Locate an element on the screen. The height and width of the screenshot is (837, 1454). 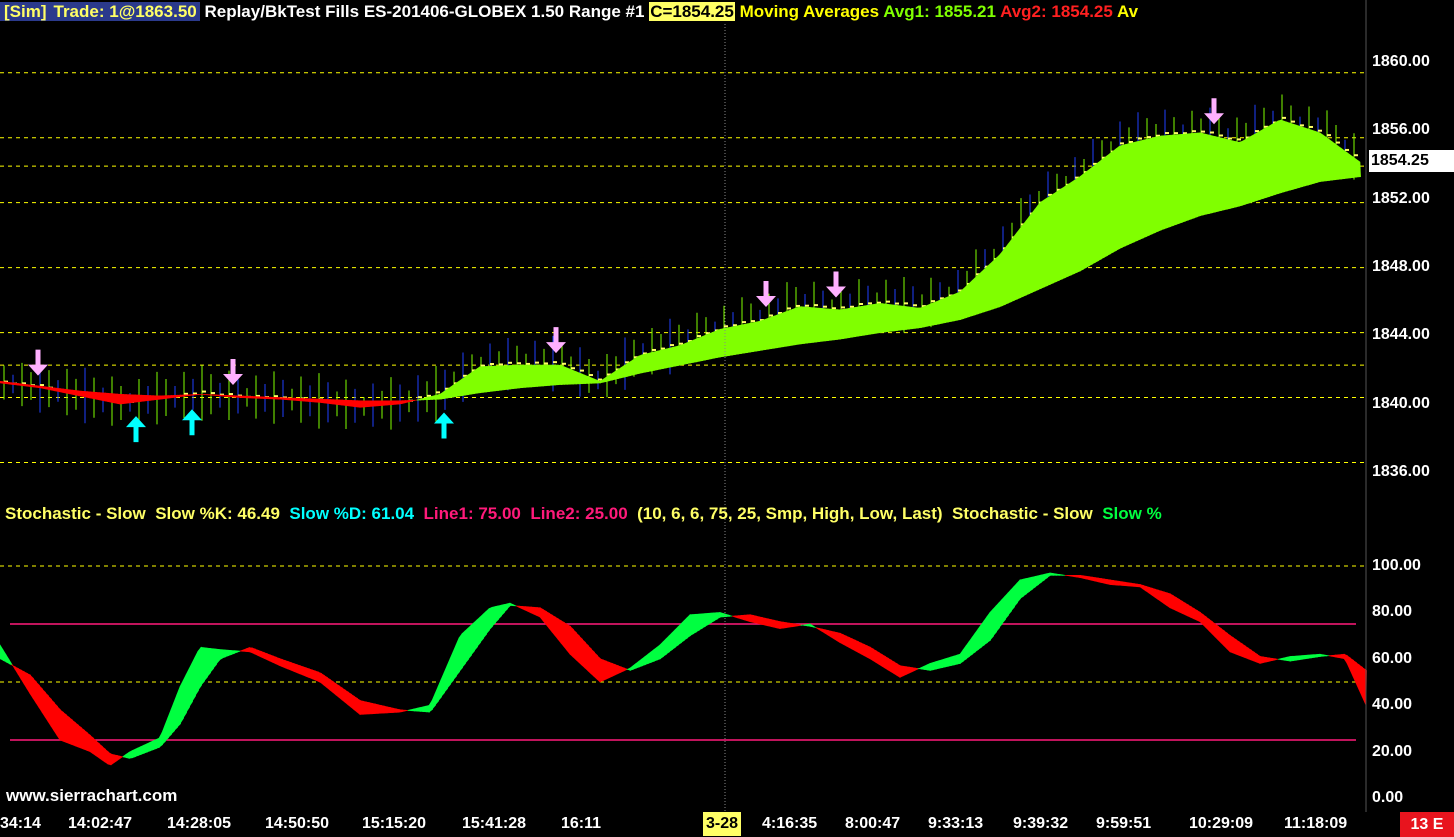
time-label: 34:14 is located at coordinates (20, 823).